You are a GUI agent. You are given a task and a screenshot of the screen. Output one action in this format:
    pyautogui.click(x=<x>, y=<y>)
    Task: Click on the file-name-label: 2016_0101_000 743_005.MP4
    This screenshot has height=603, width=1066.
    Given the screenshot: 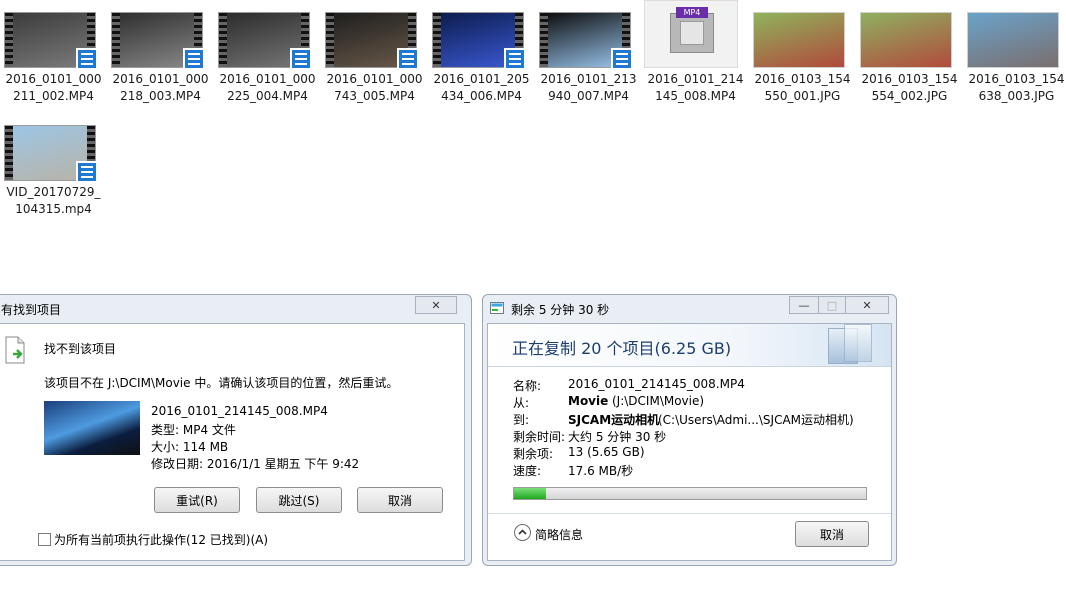 What is the action you would take?
    pyautogui.click(x=374, y=87)
    